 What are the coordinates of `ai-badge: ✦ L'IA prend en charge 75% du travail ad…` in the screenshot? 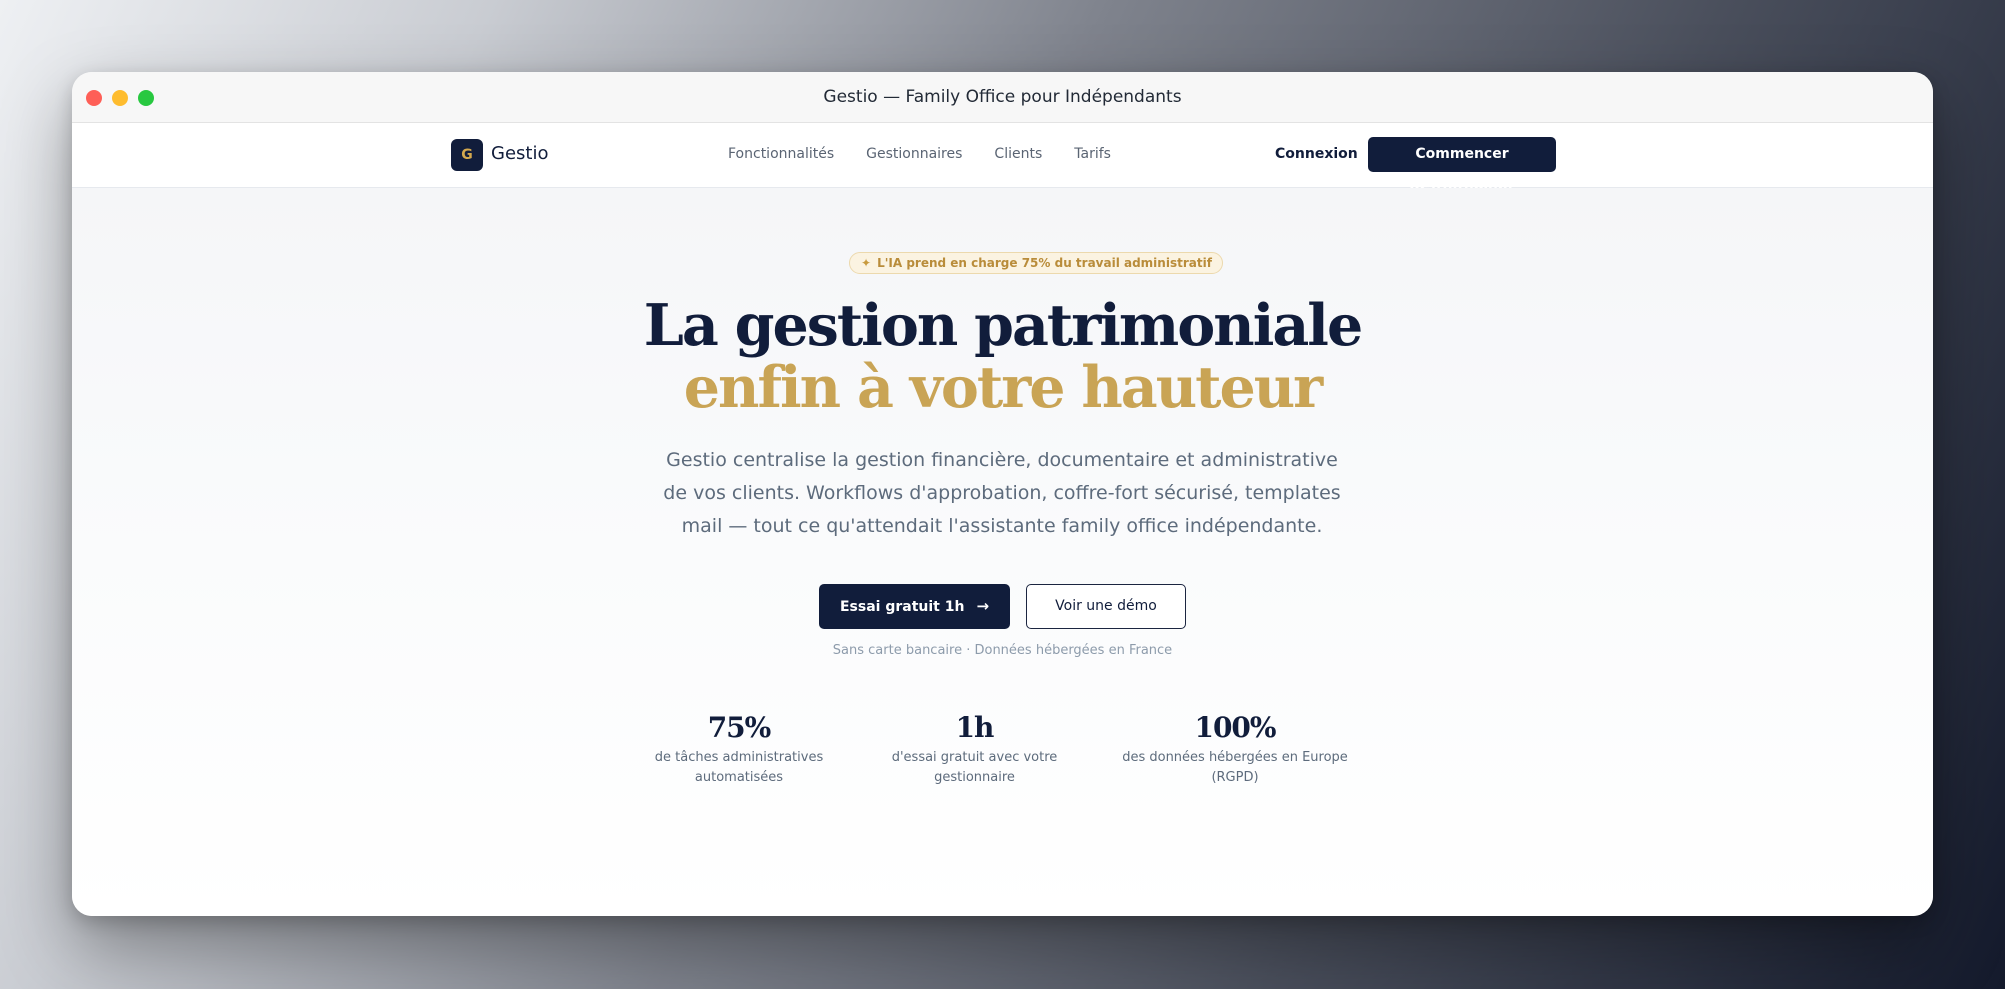 It's located at (1036, 263).